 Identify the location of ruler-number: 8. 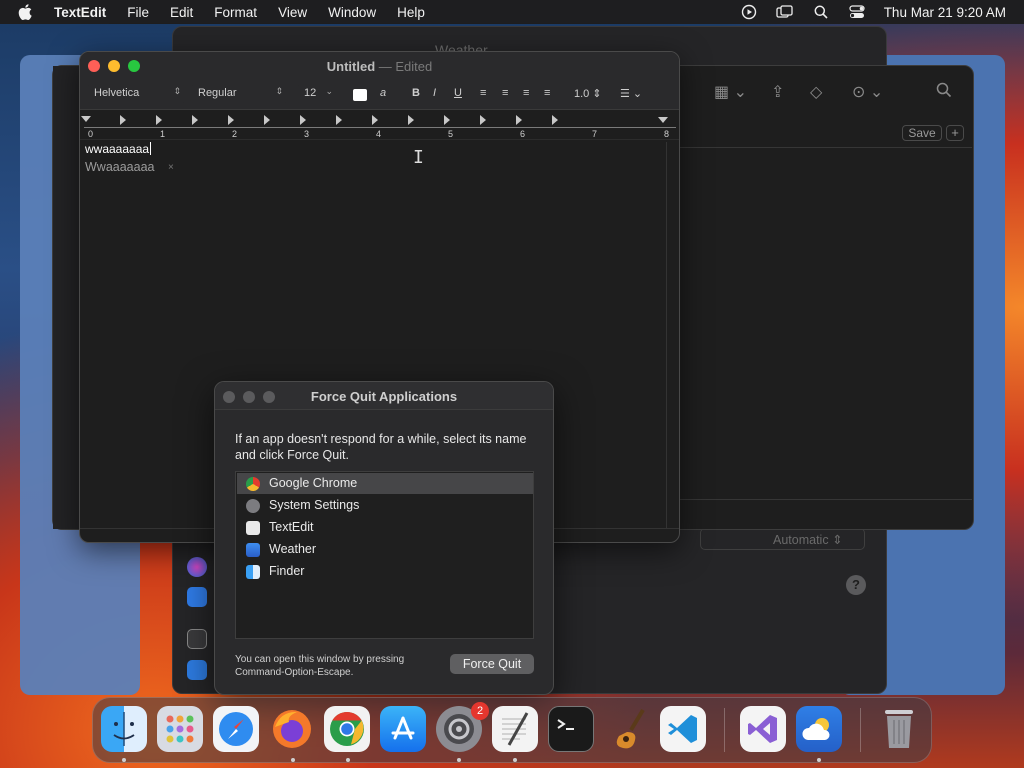
(667, 134).